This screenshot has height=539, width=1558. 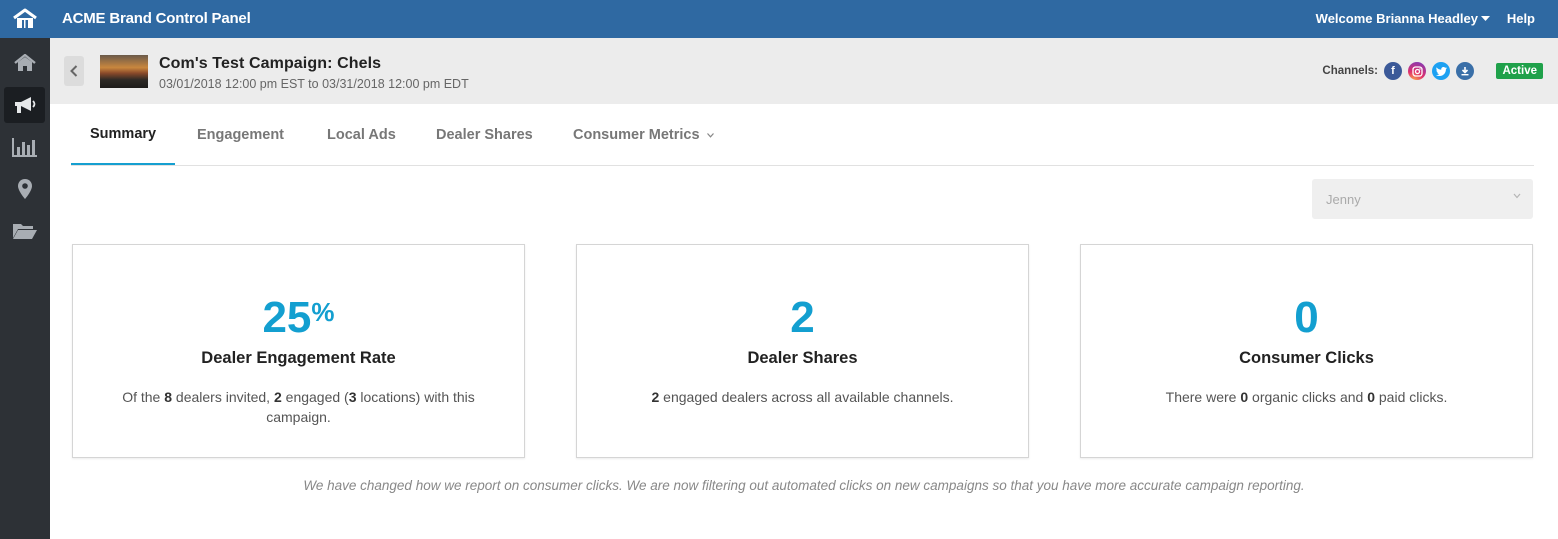 I want to click on card-value-number: 0, so click(x=1306, y=317).